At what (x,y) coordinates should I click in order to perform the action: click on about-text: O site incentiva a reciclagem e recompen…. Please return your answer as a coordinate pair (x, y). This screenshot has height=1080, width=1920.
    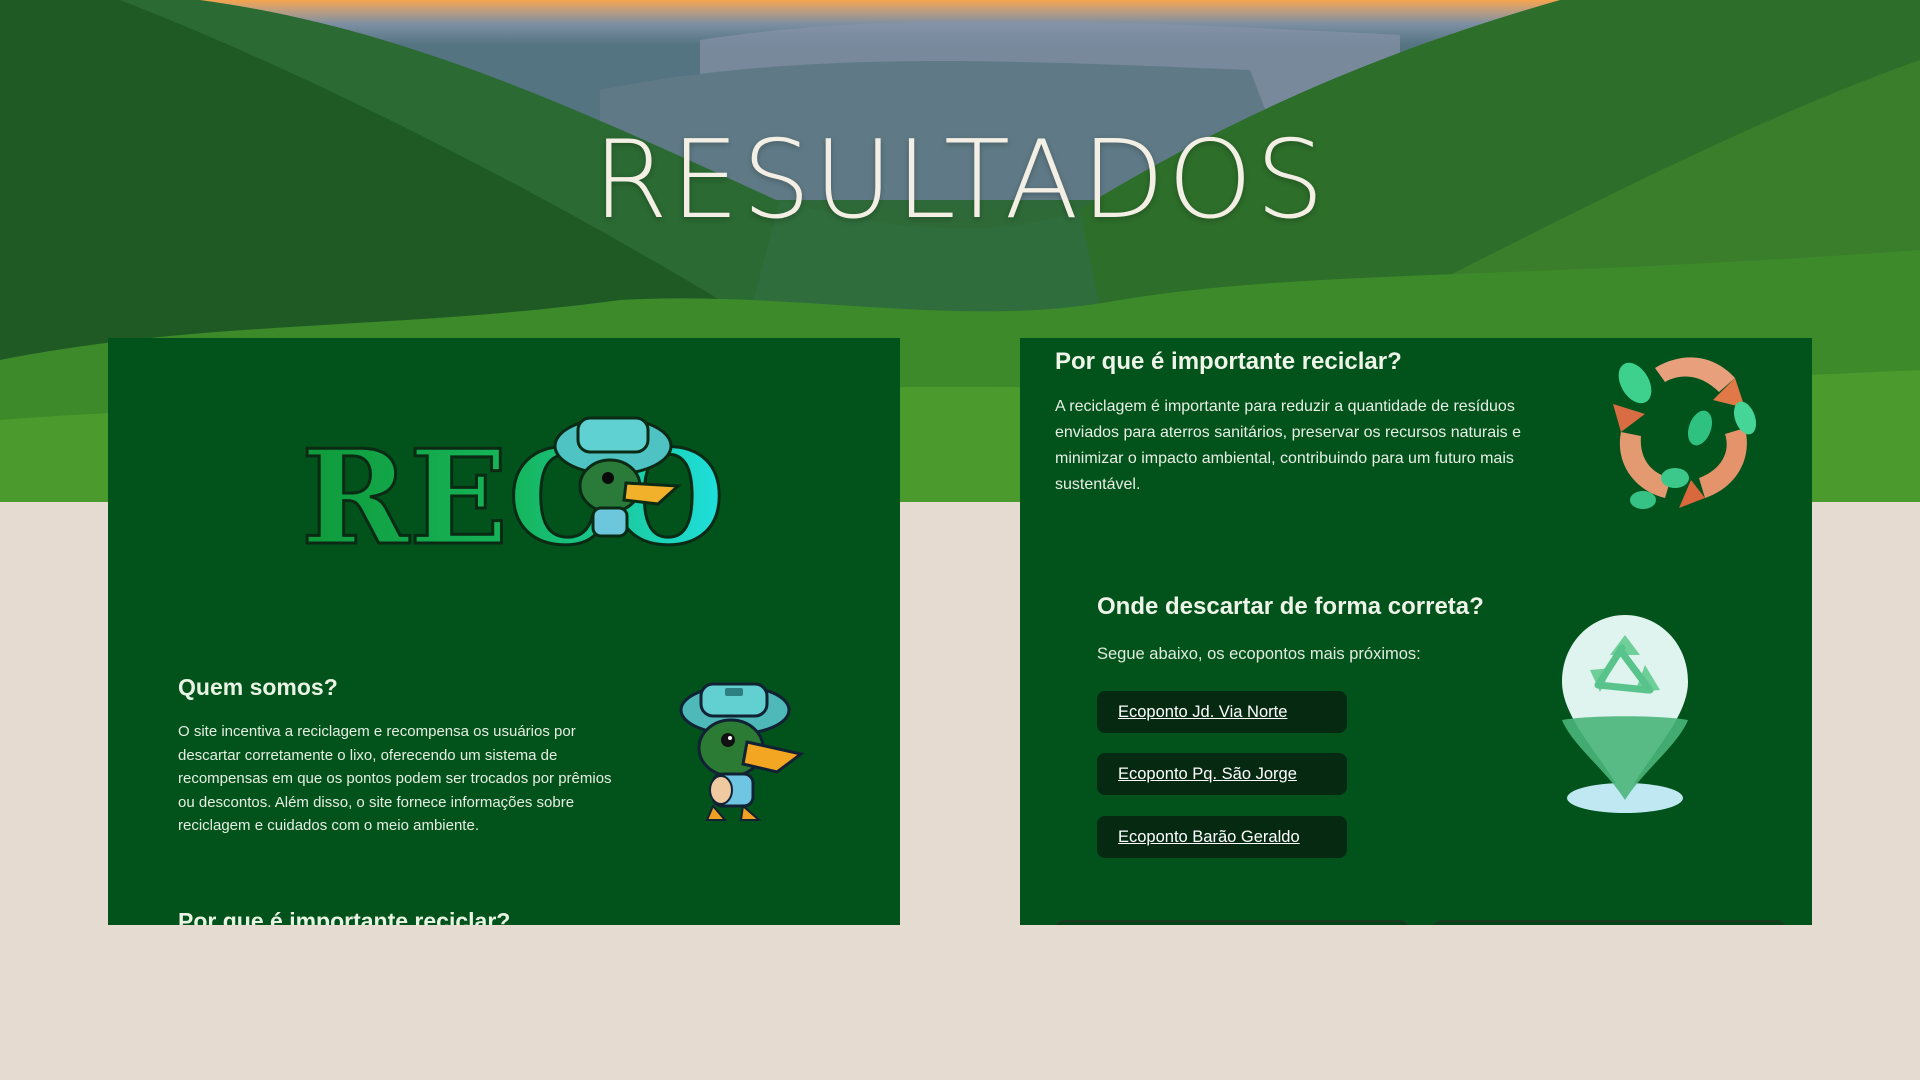
    Looking at the image, I should click on (395, 778).